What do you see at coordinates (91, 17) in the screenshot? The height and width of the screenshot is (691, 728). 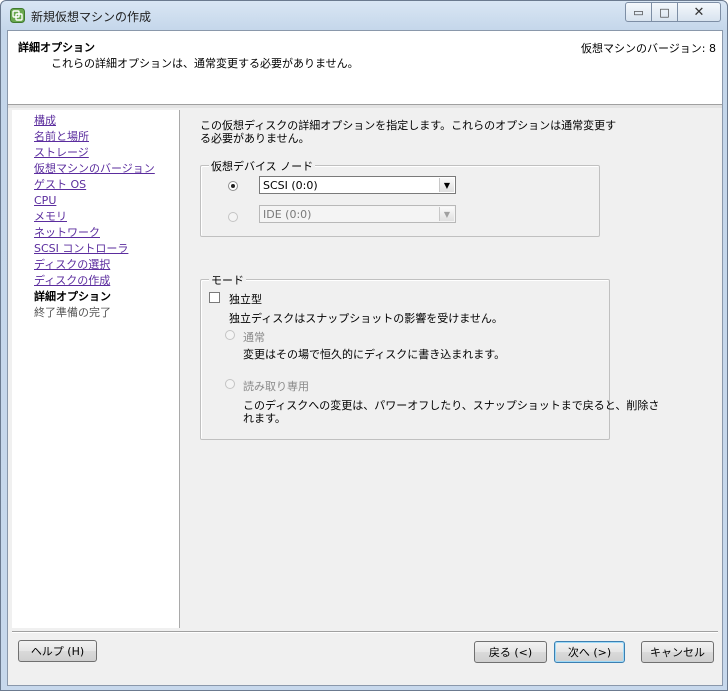 I see `window-title: 新規仮想マシンの作成` at bounding box center [91, 17].